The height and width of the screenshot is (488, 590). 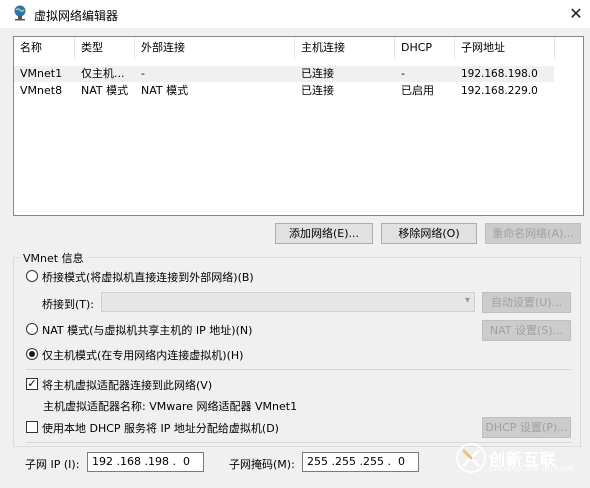 I want to click on cell-dhcp: -, so click(x=403, y=73).